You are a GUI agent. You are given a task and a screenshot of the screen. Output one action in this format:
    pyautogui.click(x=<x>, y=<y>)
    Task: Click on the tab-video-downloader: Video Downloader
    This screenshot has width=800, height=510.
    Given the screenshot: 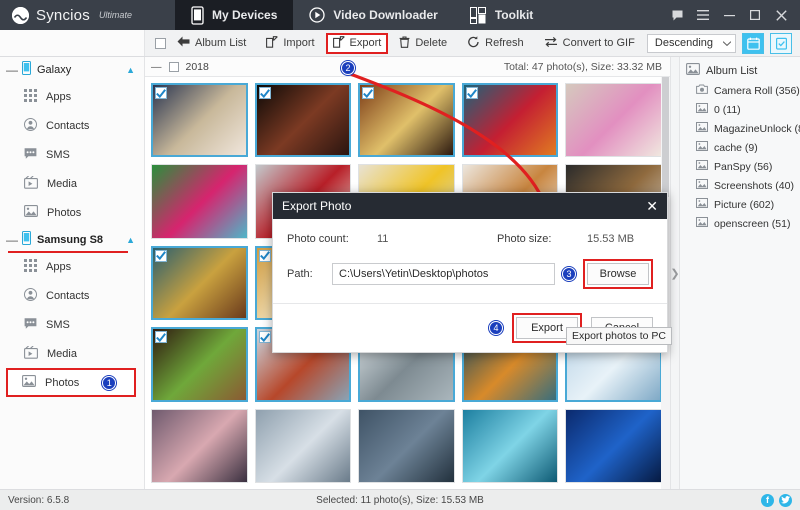 What is the action you would take?
    pyautogui.click(x=373, y=15)
    